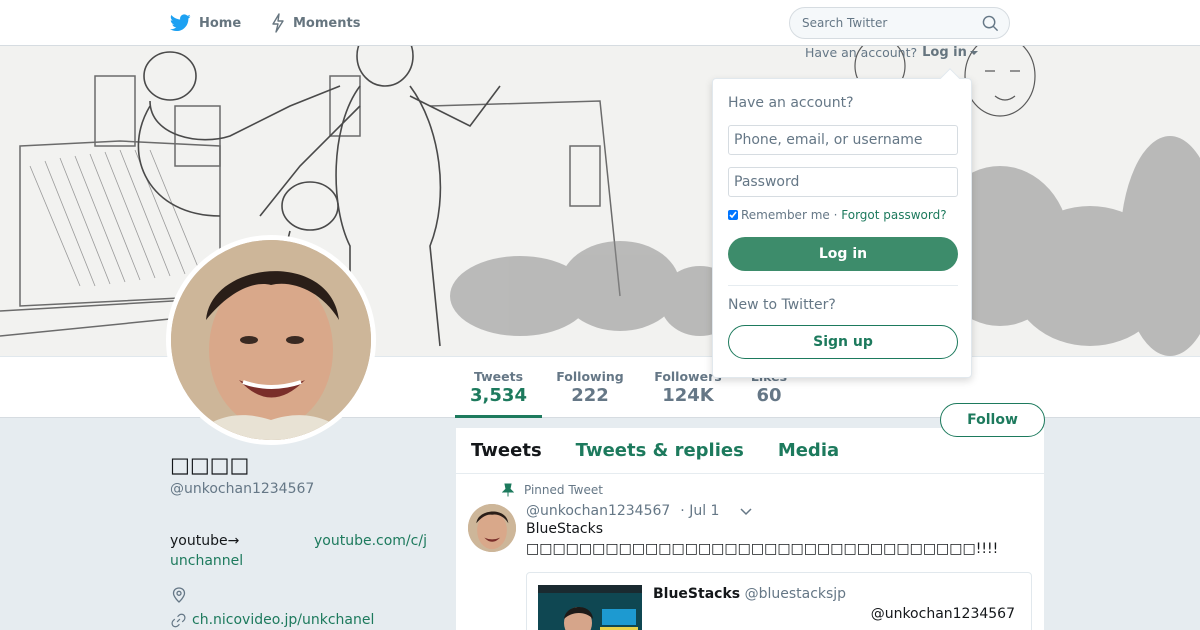 Image resolution: width=1200 pixels, height=630 pixels. Describe the element at coordinates (180, 23) in the screenshot. I see `twitter-bird-icon` at that location.